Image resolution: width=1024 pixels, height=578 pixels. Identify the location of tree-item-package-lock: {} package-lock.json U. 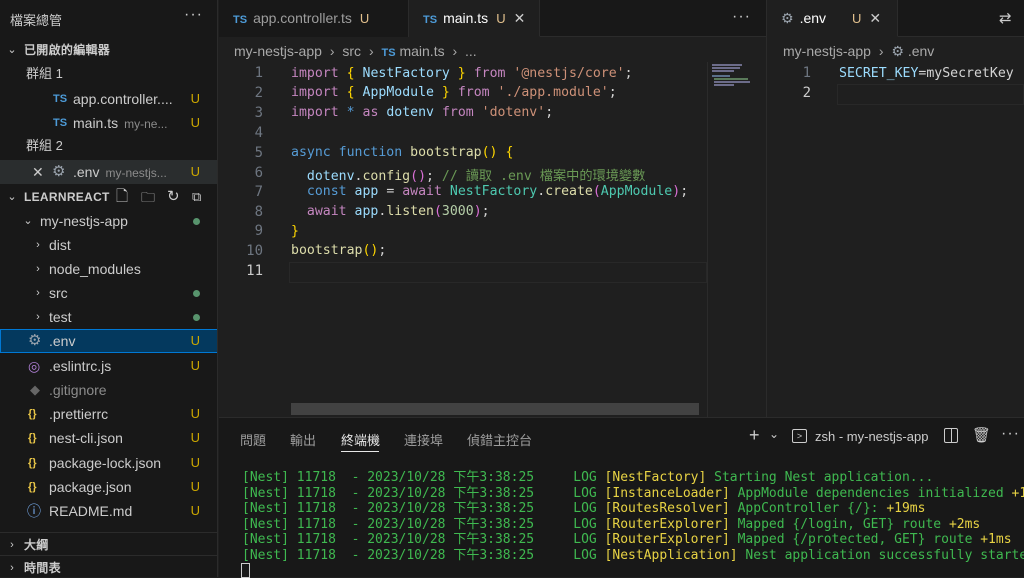
(108, 463).